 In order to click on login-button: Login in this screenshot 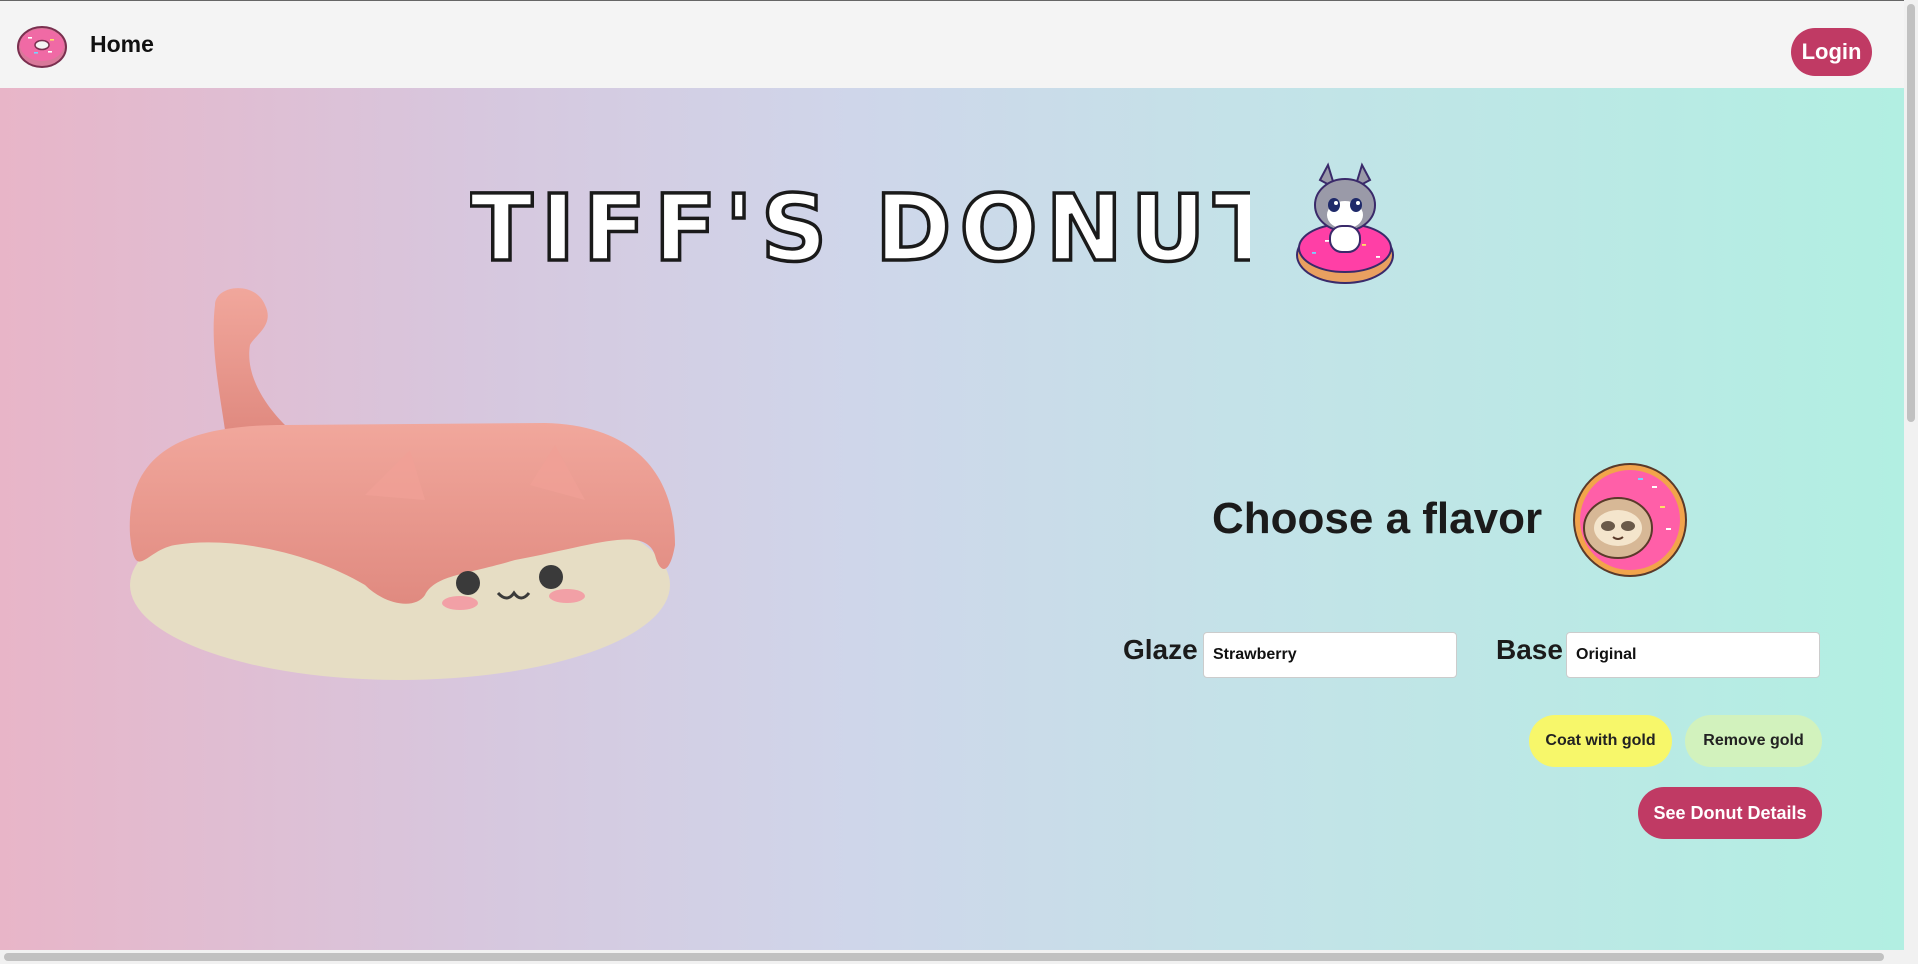, I will do `click(1831, 52)`.